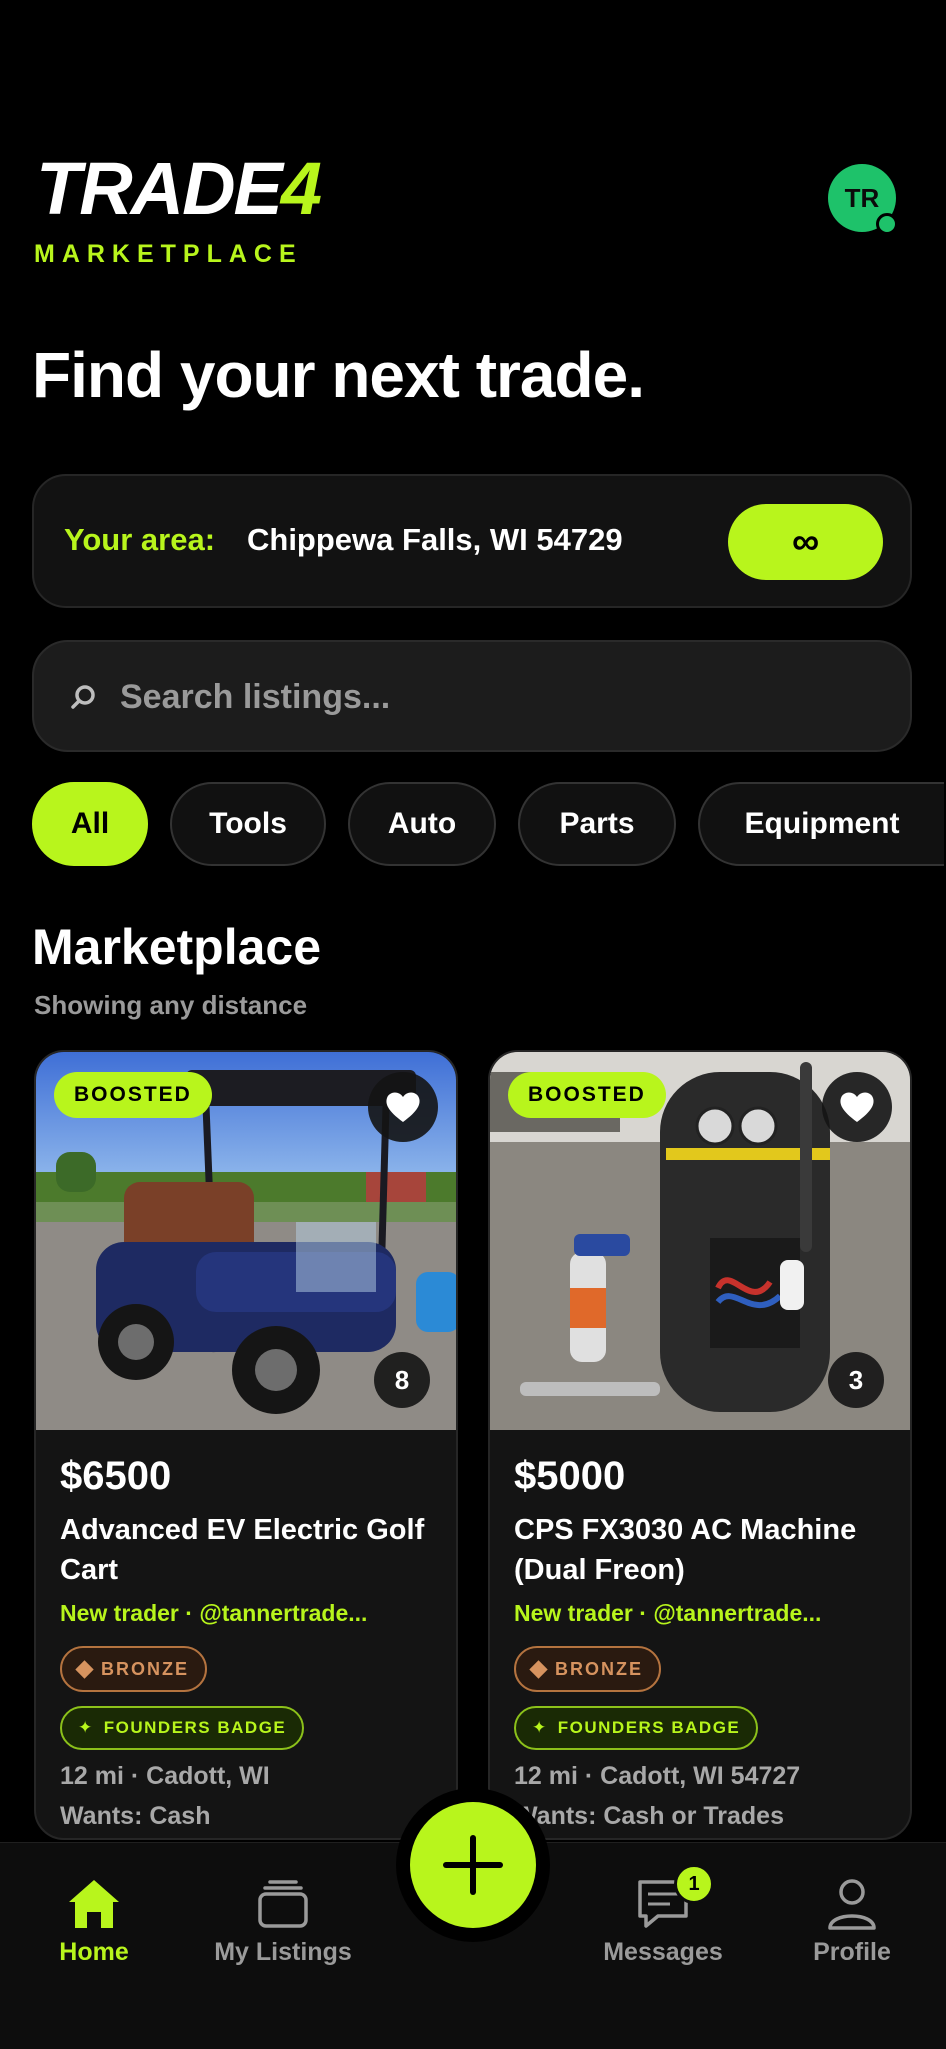  Describe the element at coordinates (435, 539) in the screenshot. I see `area-value: Chippewa Falls, WI 54729` at that location.